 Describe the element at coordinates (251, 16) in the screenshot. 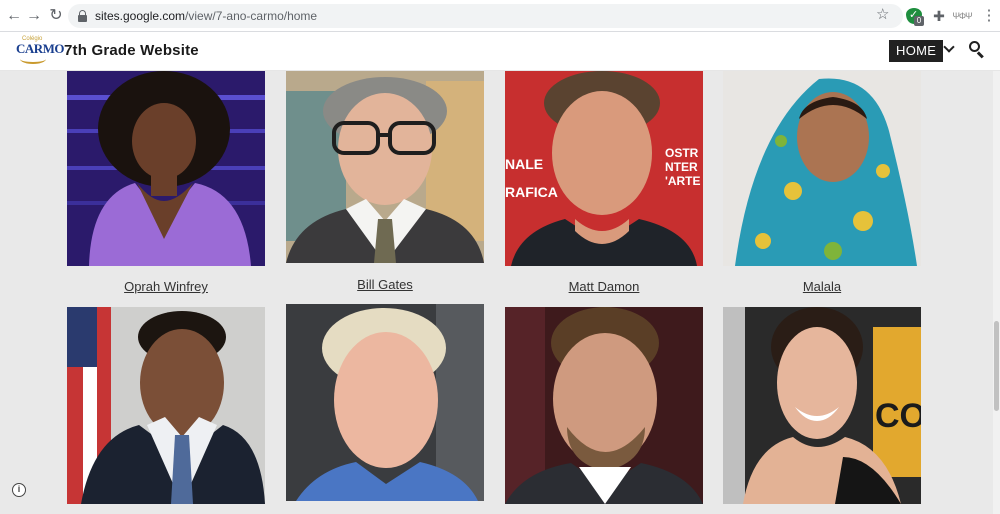

I see `url-path: /view/7-ano-carmo/home` at that location.